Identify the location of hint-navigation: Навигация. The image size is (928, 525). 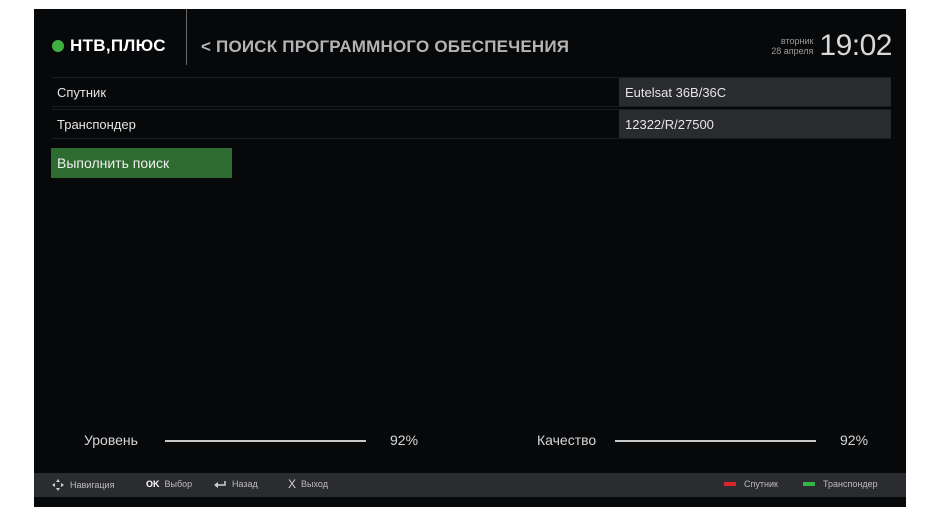
(83, 485).